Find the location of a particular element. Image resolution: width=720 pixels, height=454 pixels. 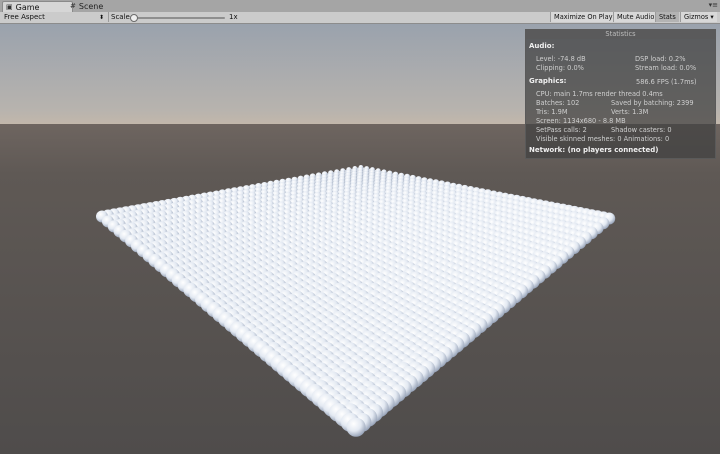

gizmos-button: Gizmos ▾ is located at coordinates (698, 17).